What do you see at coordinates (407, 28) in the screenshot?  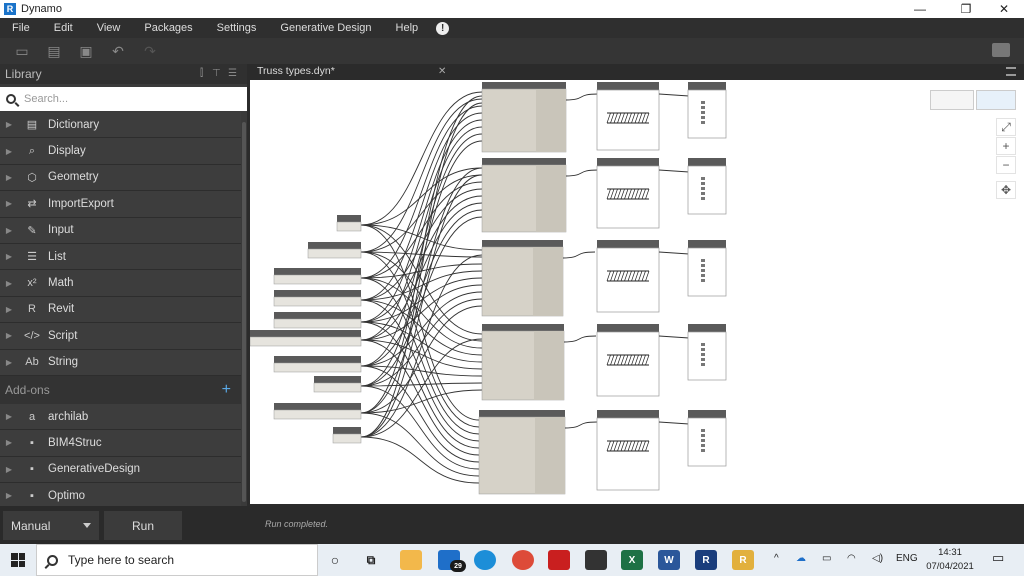 I see `menu-help: Help` at bounding box center [407, 28].